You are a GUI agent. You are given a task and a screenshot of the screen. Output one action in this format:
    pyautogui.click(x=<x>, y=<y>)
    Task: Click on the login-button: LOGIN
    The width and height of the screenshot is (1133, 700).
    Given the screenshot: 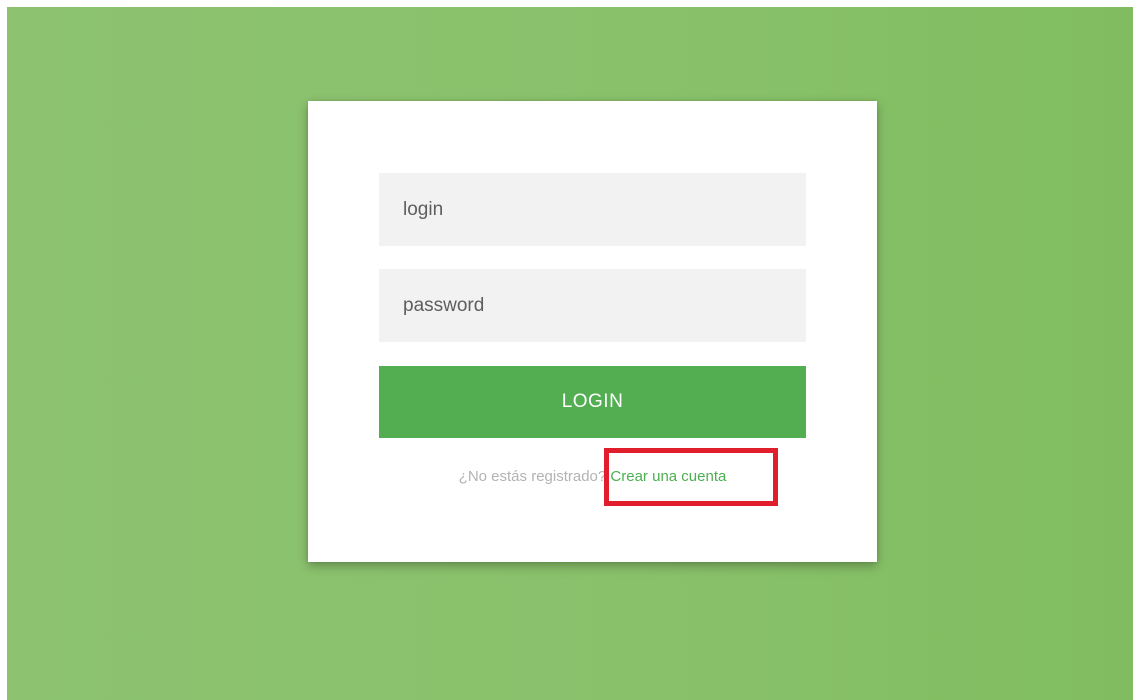 What is the action you would take?
    pyautogui.click(x=592, y=402)
    